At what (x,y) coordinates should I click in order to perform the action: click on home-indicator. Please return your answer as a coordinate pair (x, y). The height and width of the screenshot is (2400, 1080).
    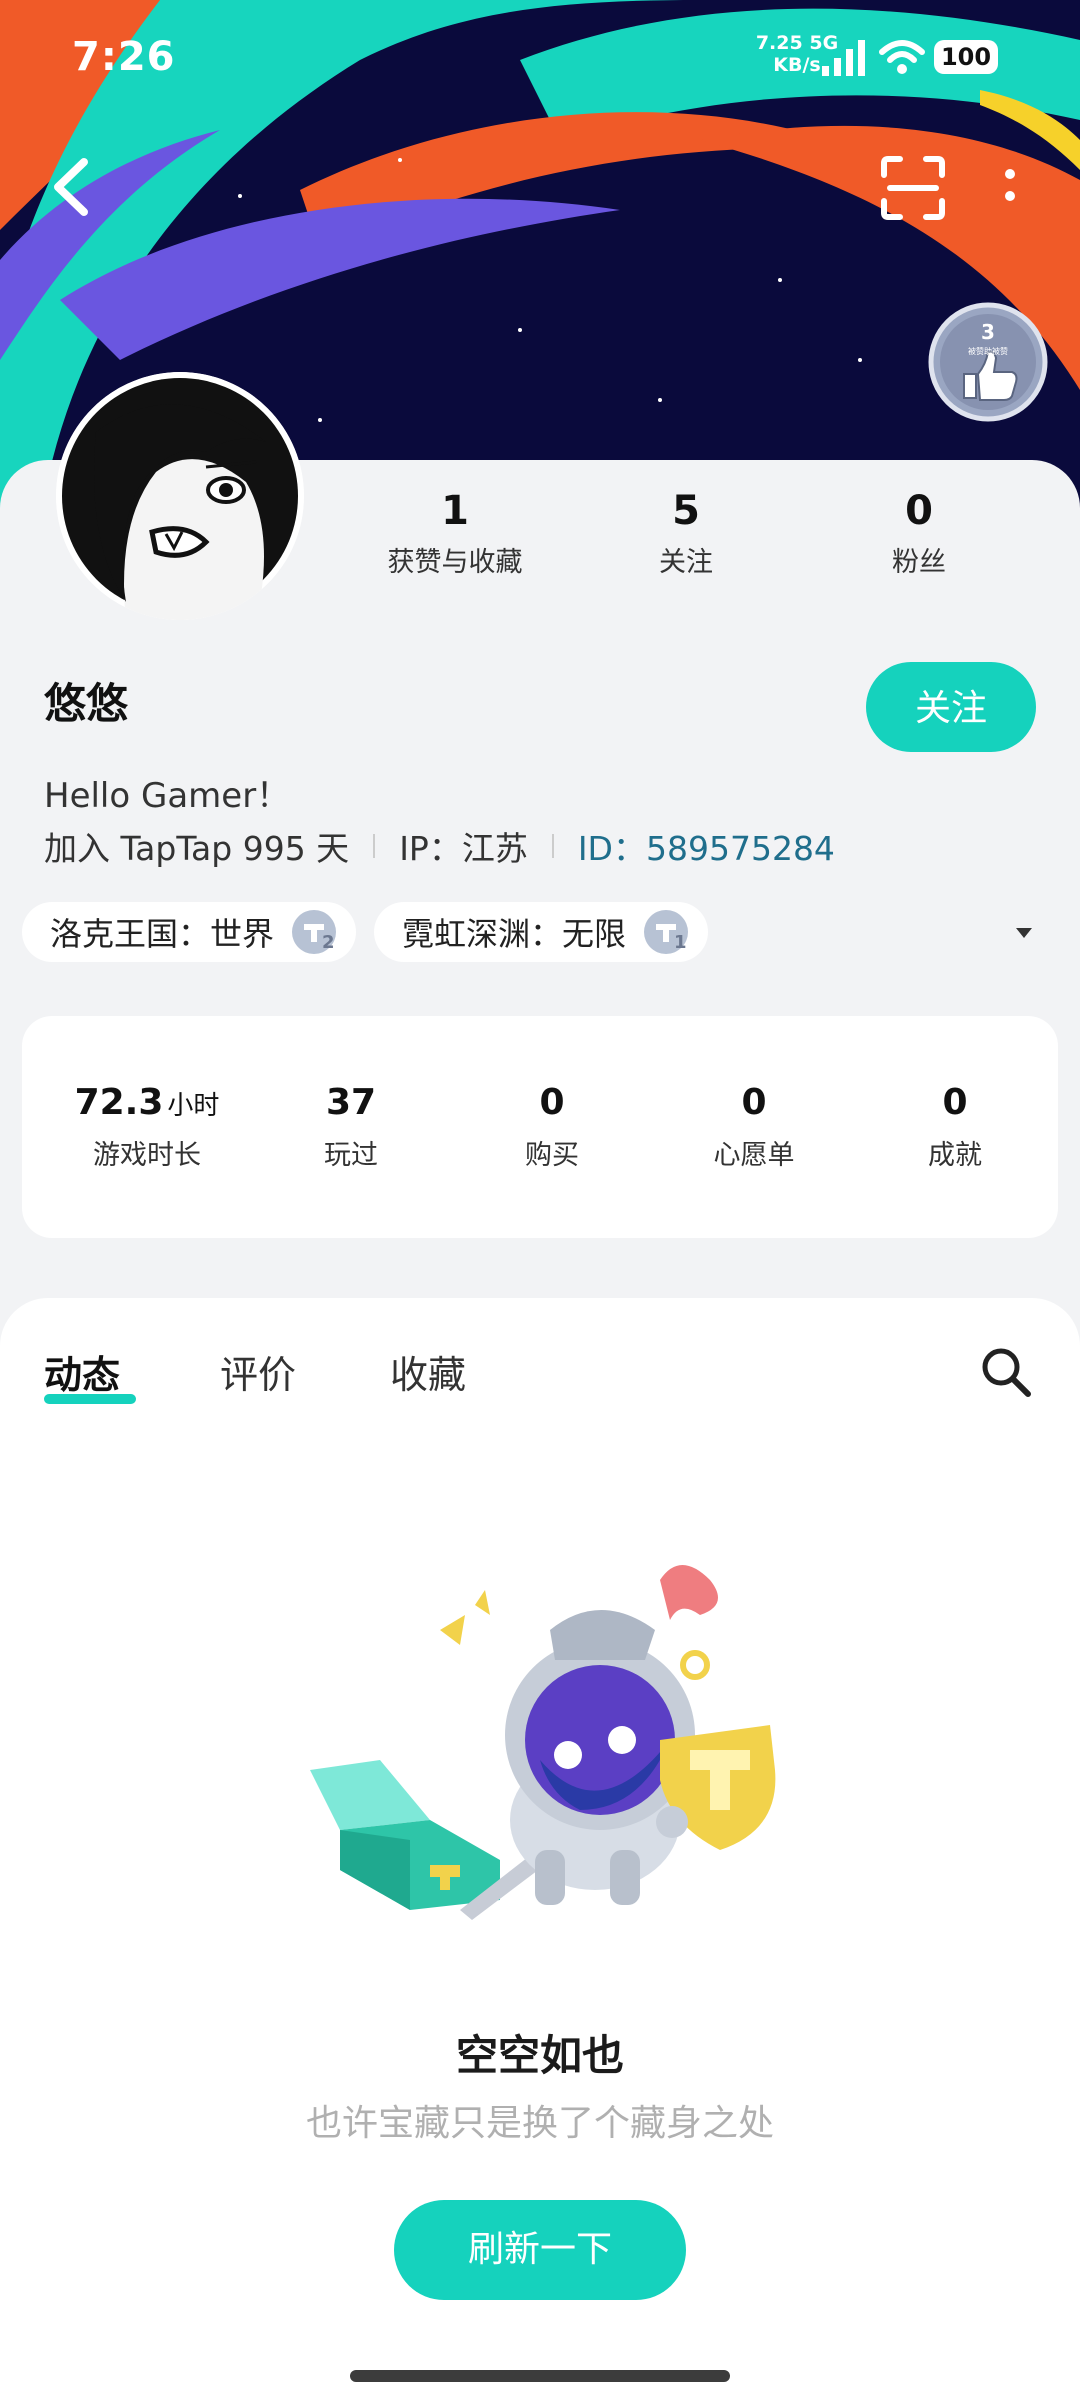
    Looking at the image, I should click on (540, 2376).